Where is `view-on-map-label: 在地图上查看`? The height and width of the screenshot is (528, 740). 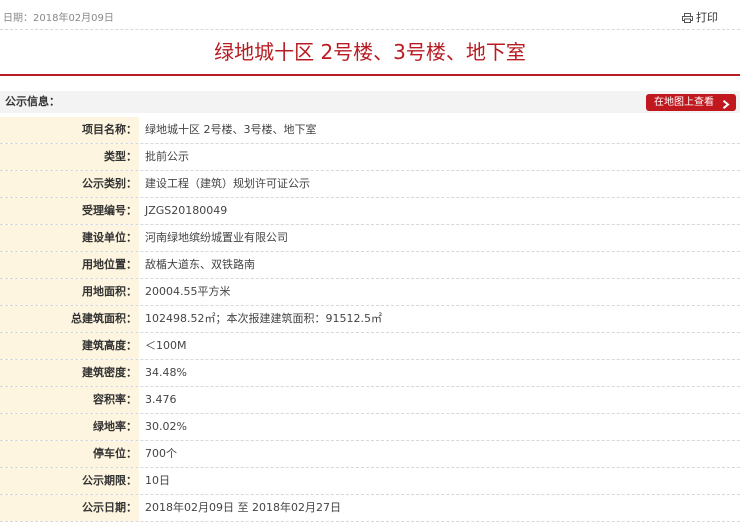 view-on-map-label: 在地图上查看 is located at coordinates (684, 102).